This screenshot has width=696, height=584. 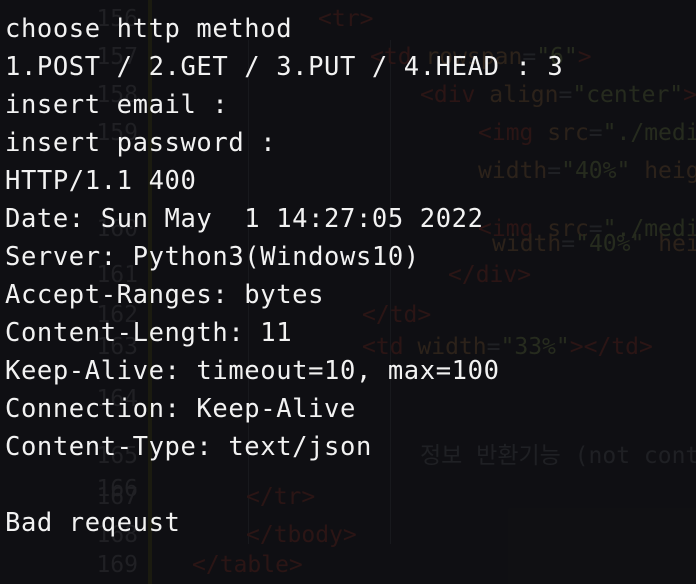 What do you see at coordinates (244, 219) in the screenshot?
I see `terminal-line: Date: Sun May 1 14:27:05 2022` at bounding box center [244, 219].